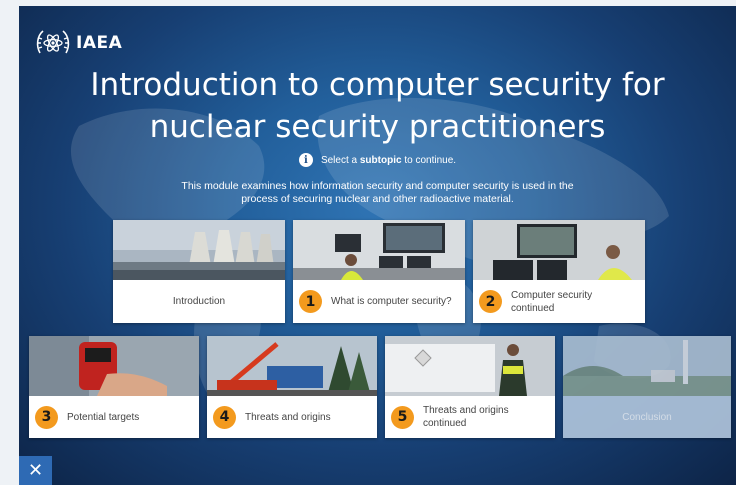 The width and height of the screenshot is (736, 485). I want to click on subtopic-caption: 1 What is computer security?, so click(379, 301).